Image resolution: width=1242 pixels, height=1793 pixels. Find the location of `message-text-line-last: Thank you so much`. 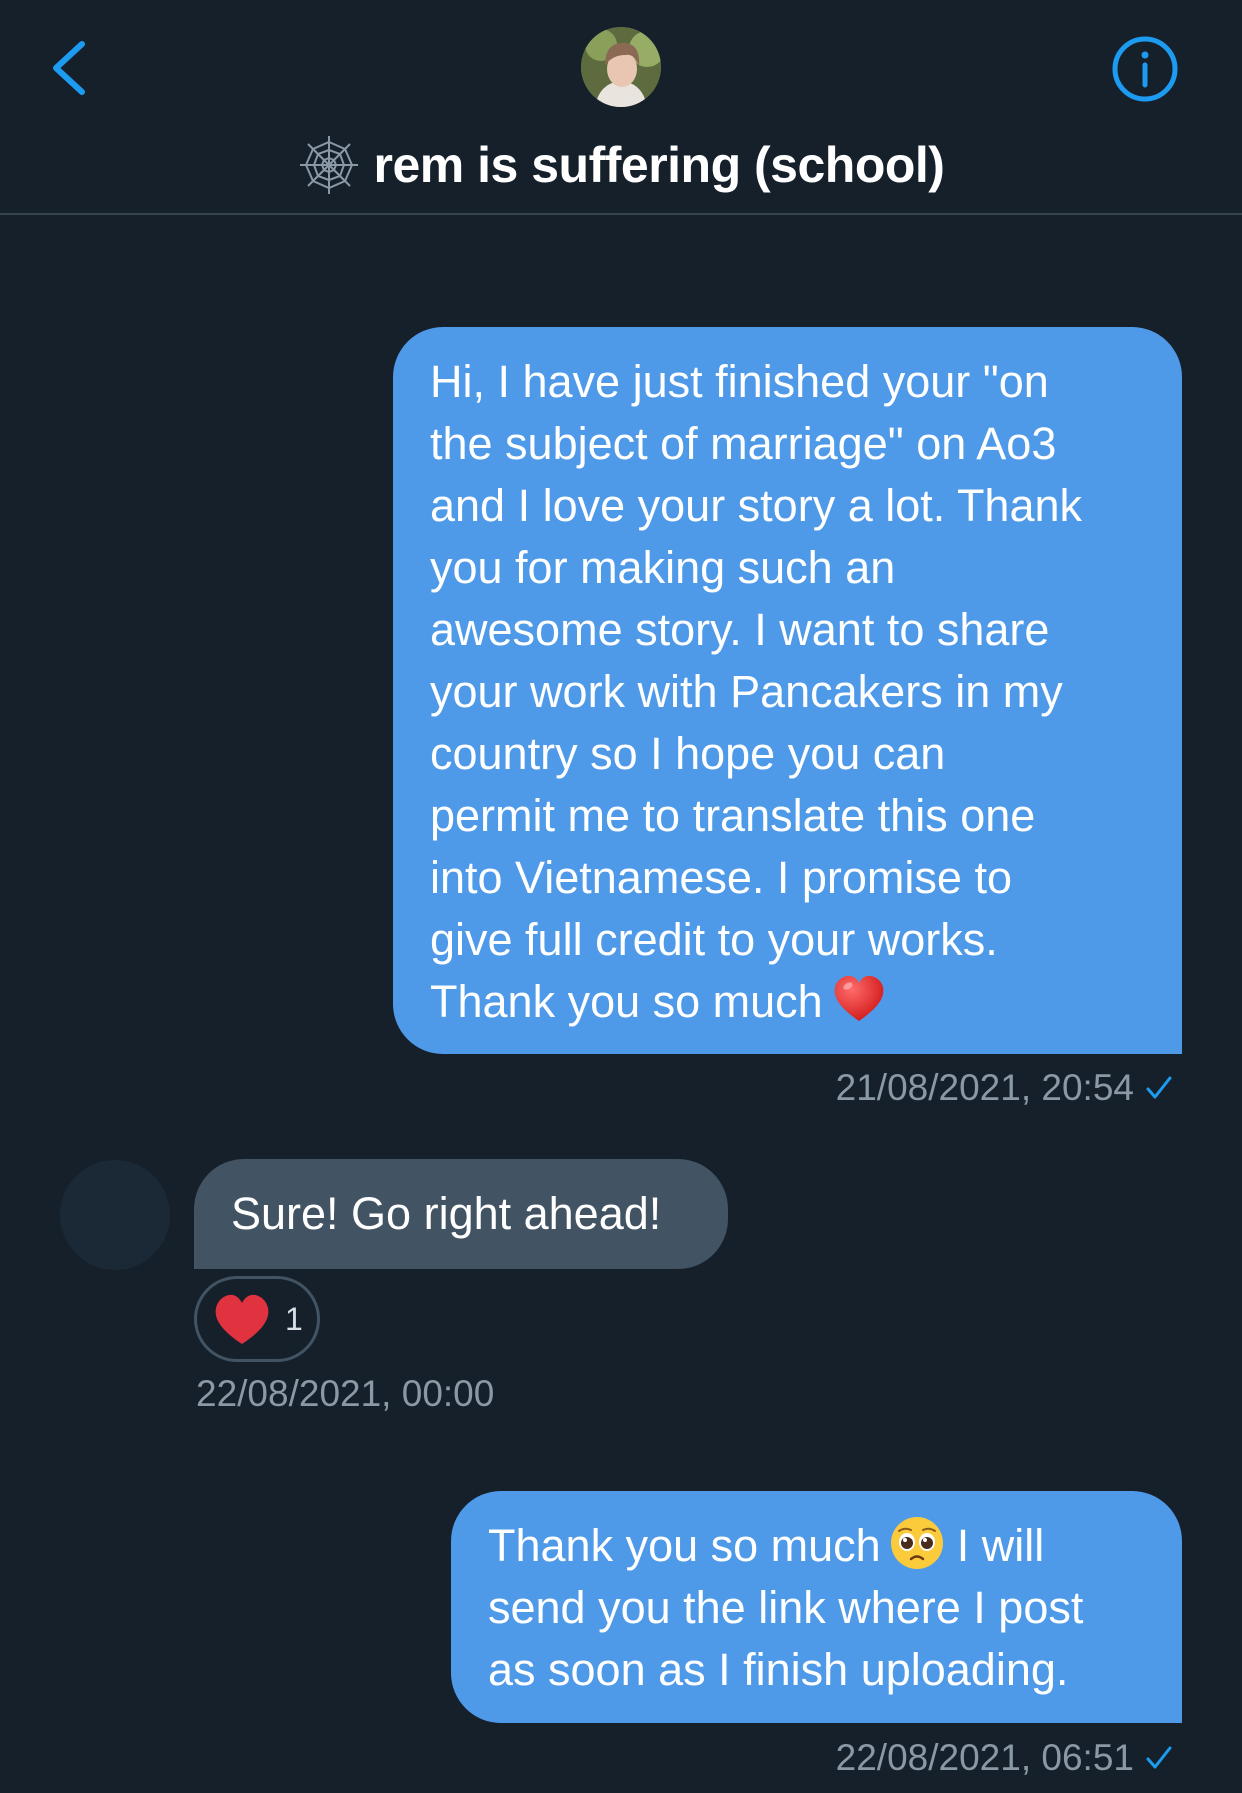

message-text-line-last: Thank you so much is located at coordinates (791, 1002).